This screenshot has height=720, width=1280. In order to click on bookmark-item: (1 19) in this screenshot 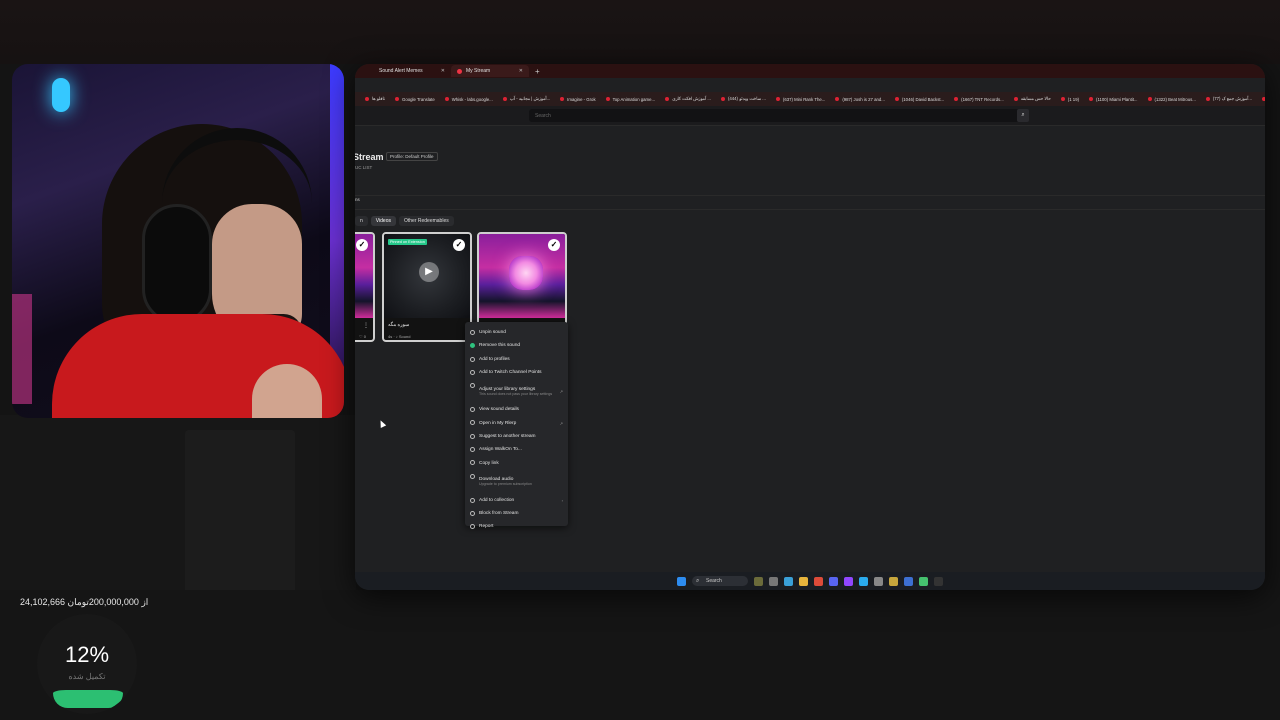, I will do `click(1070, 99)`.